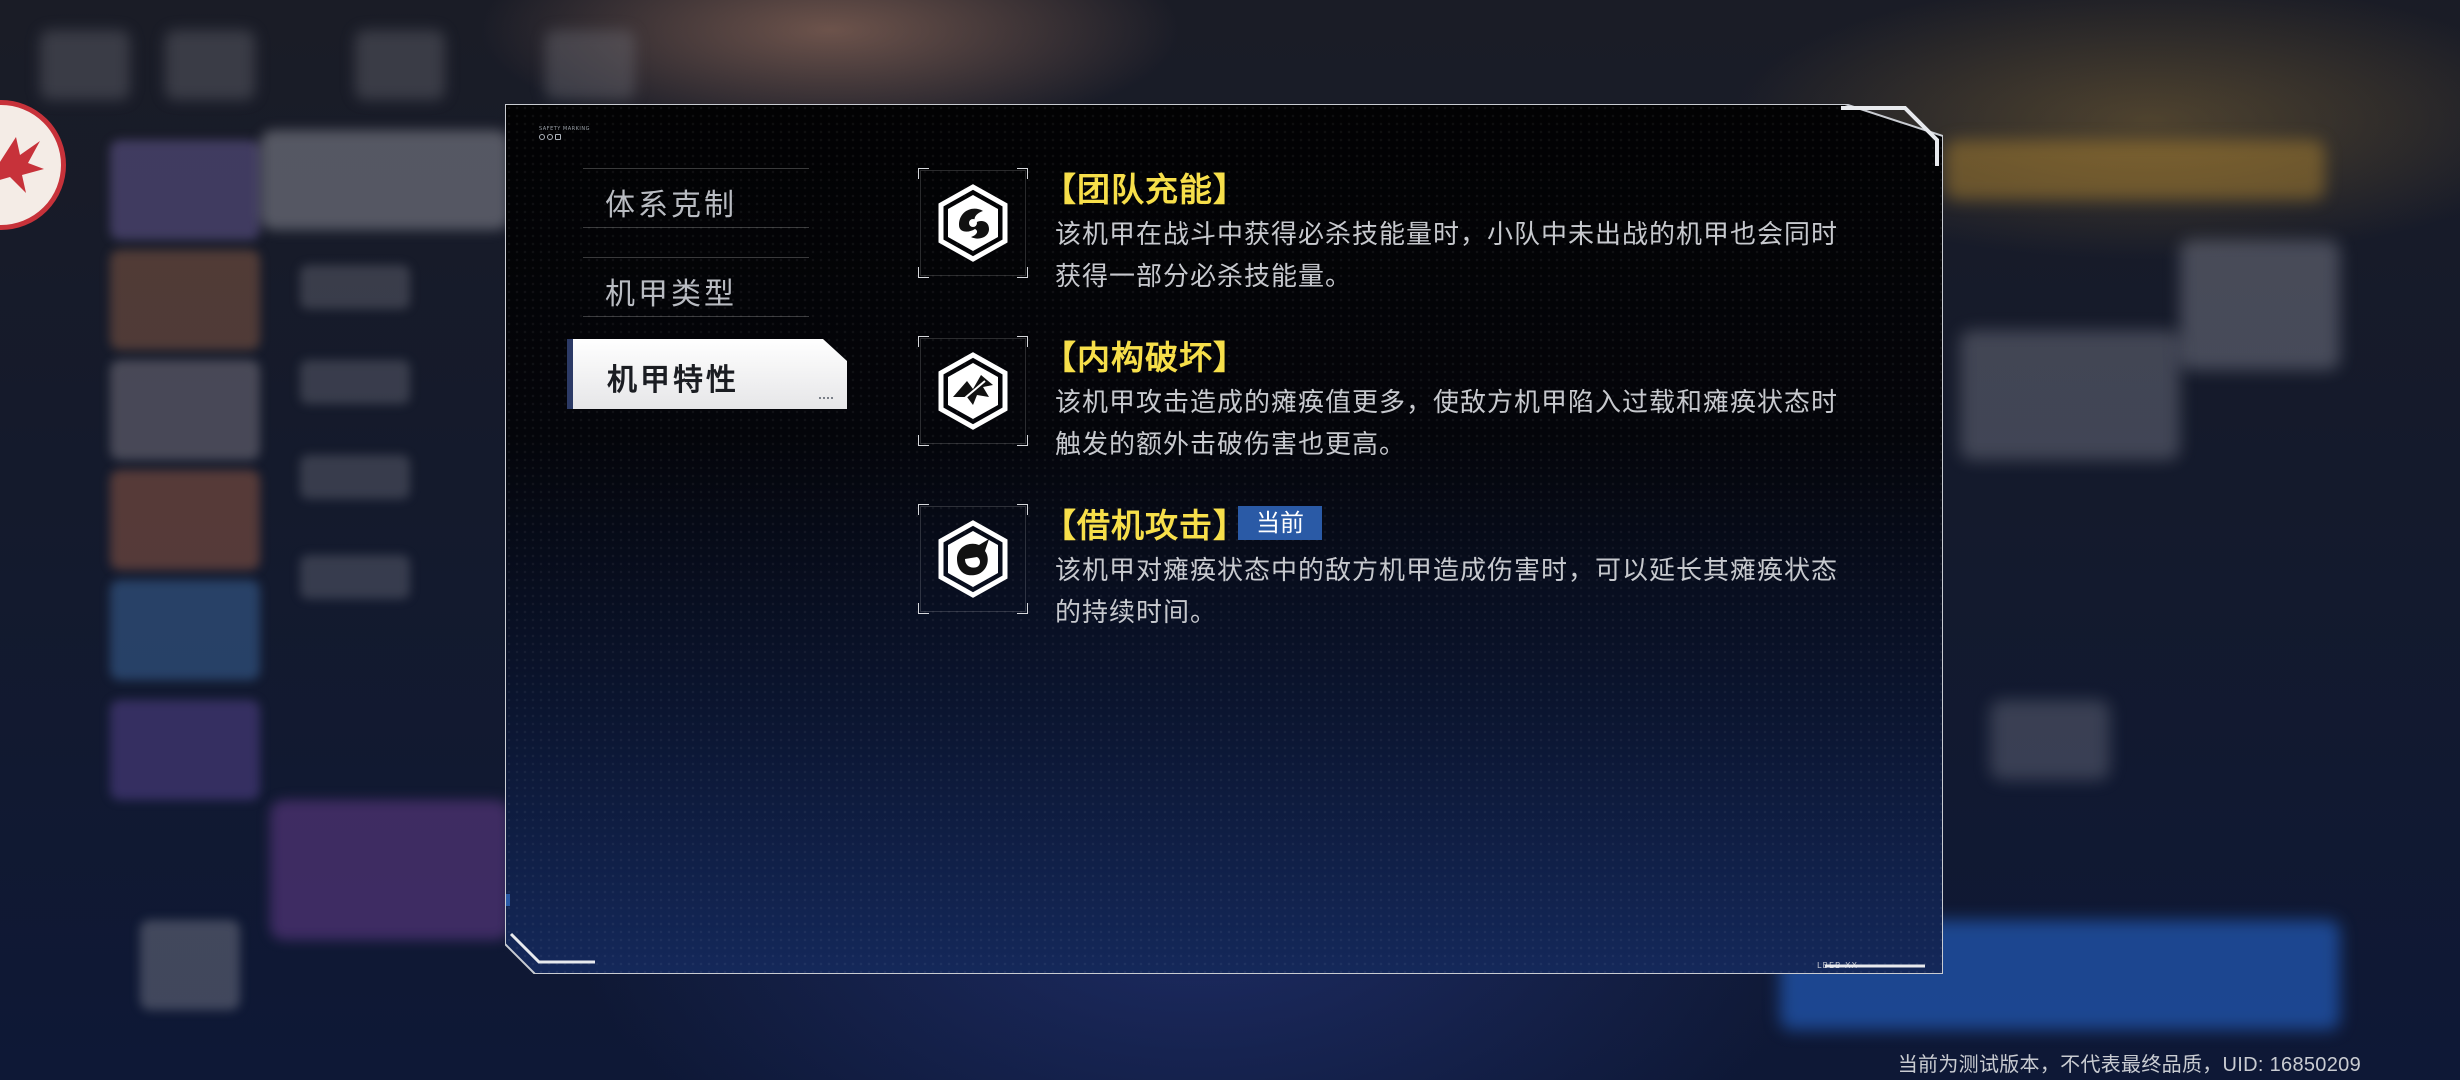  I want to click on bg-settings-icon, so click(400, 65).